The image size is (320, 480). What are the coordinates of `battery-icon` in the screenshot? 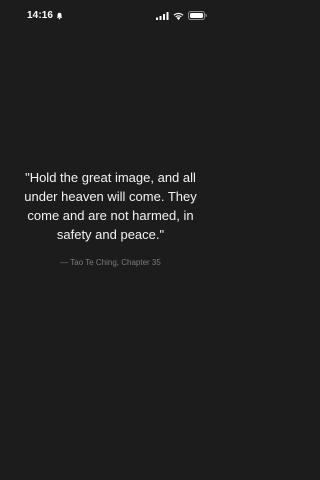 It's located at (197, 15).